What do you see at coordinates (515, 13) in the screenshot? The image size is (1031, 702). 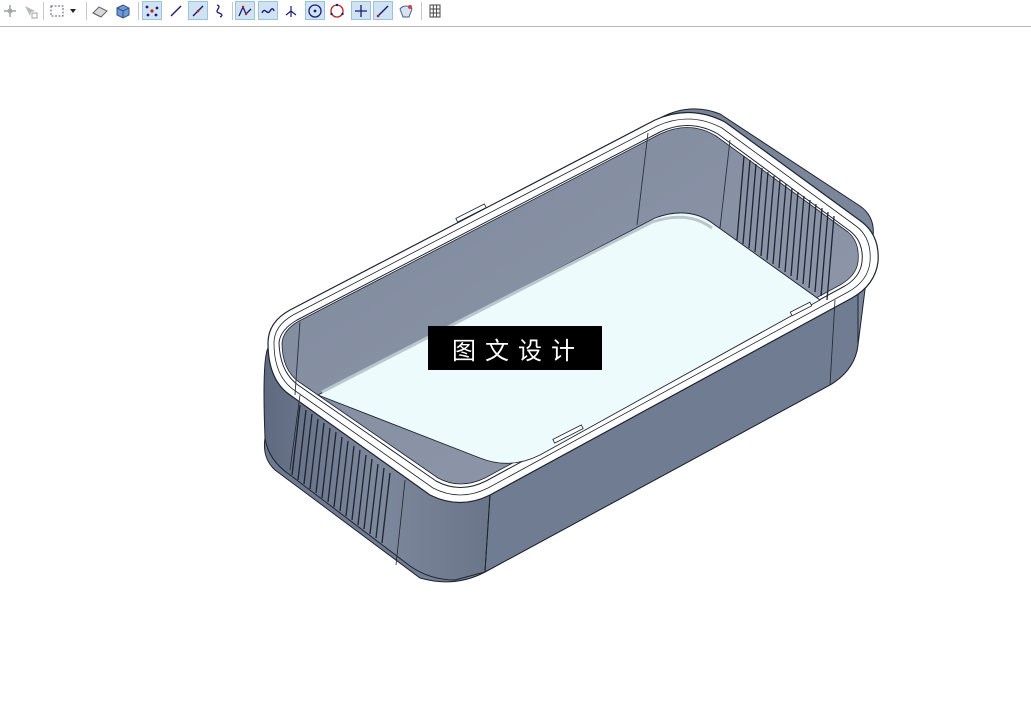 I see `graphics-toolbar` at bounding box center [515, 13].